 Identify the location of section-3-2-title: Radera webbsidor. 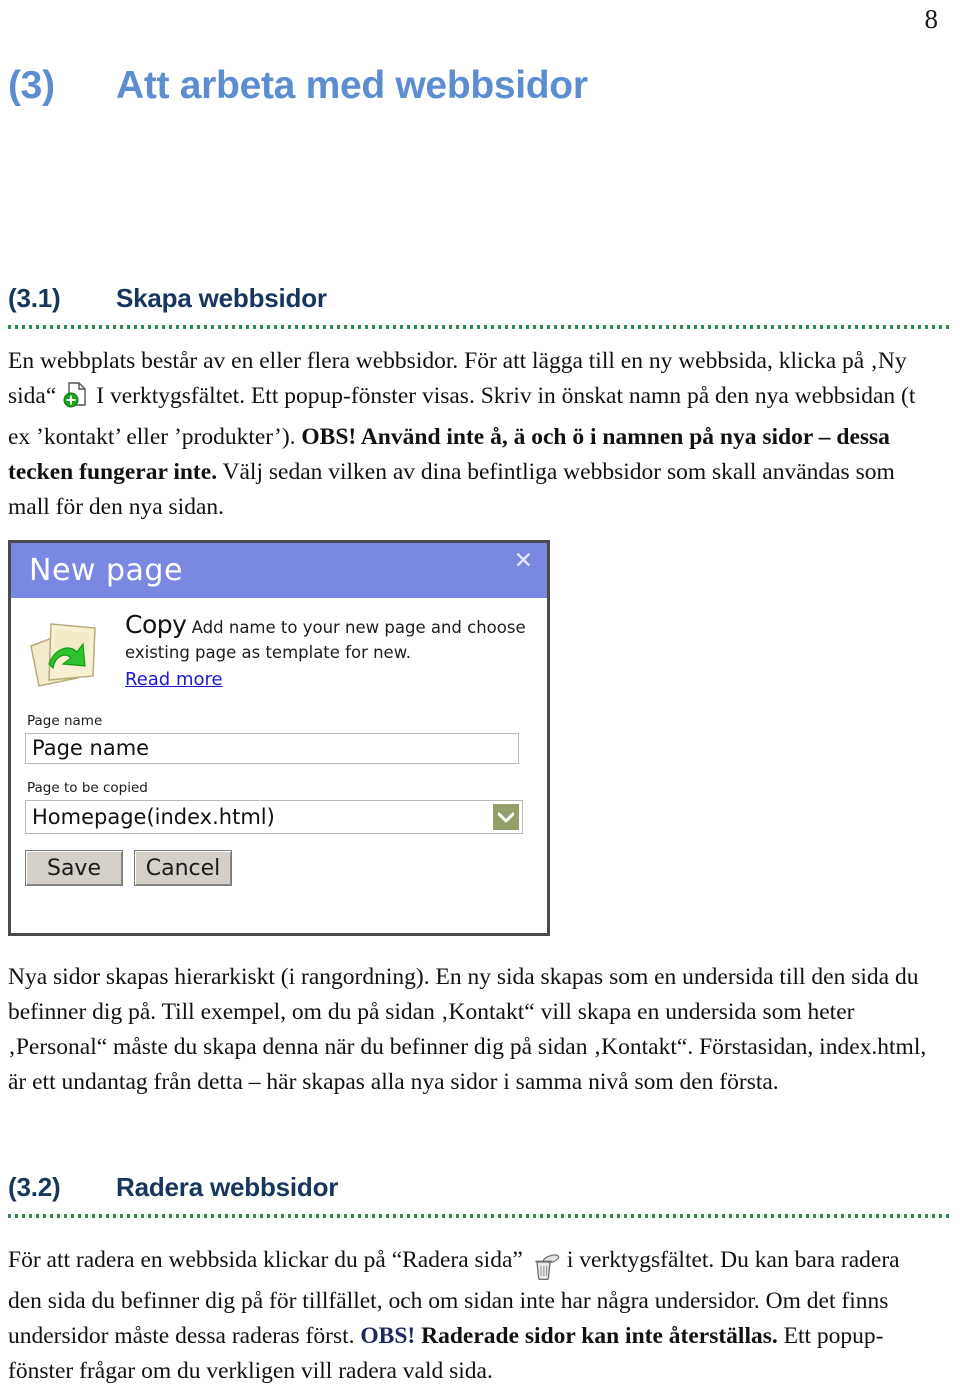
(227, 1187).